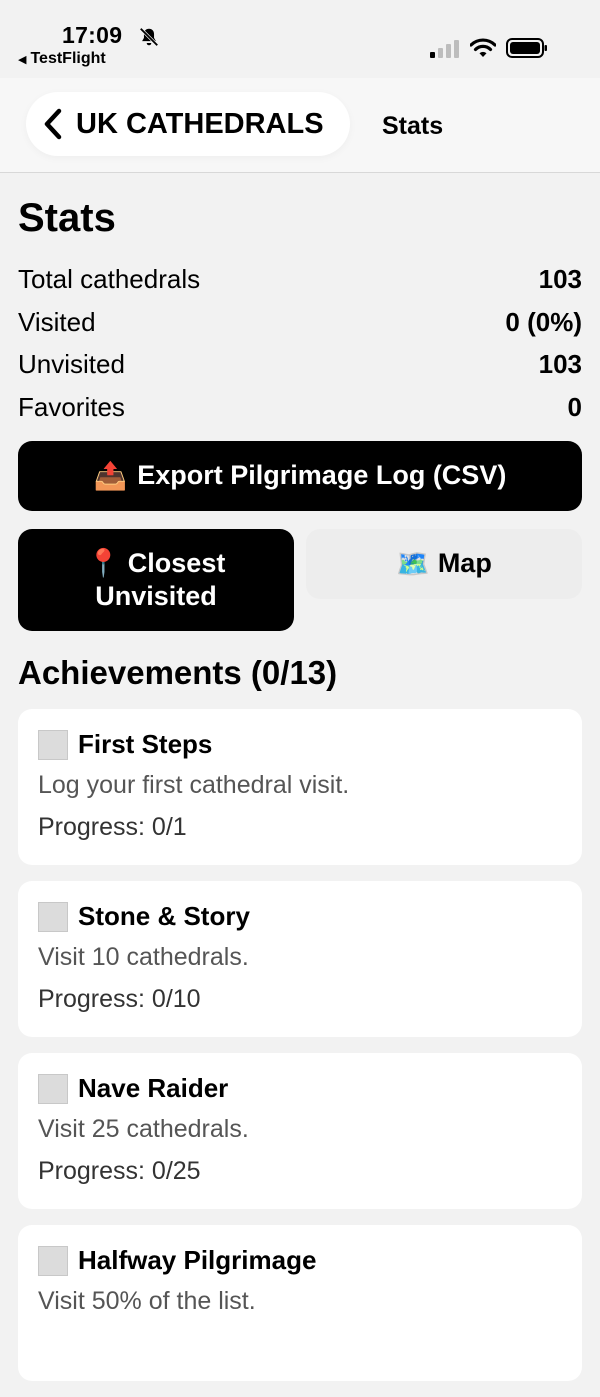 Image resolution: width=600 pixels, height=1397 pixels. I want to click on action-button-row: 📍 Closest Unvisited 🗺️ Map, so click(300, 579).